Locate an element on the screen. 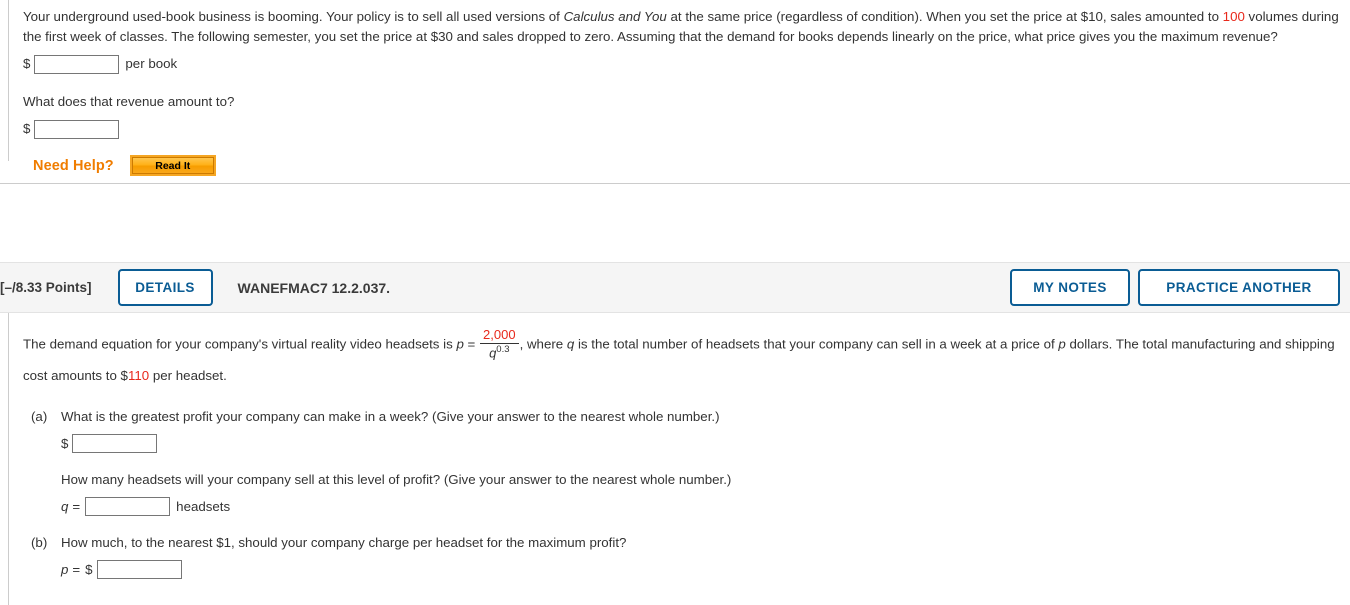  book-title: Calculus and You is located at coordinates (615, 16).